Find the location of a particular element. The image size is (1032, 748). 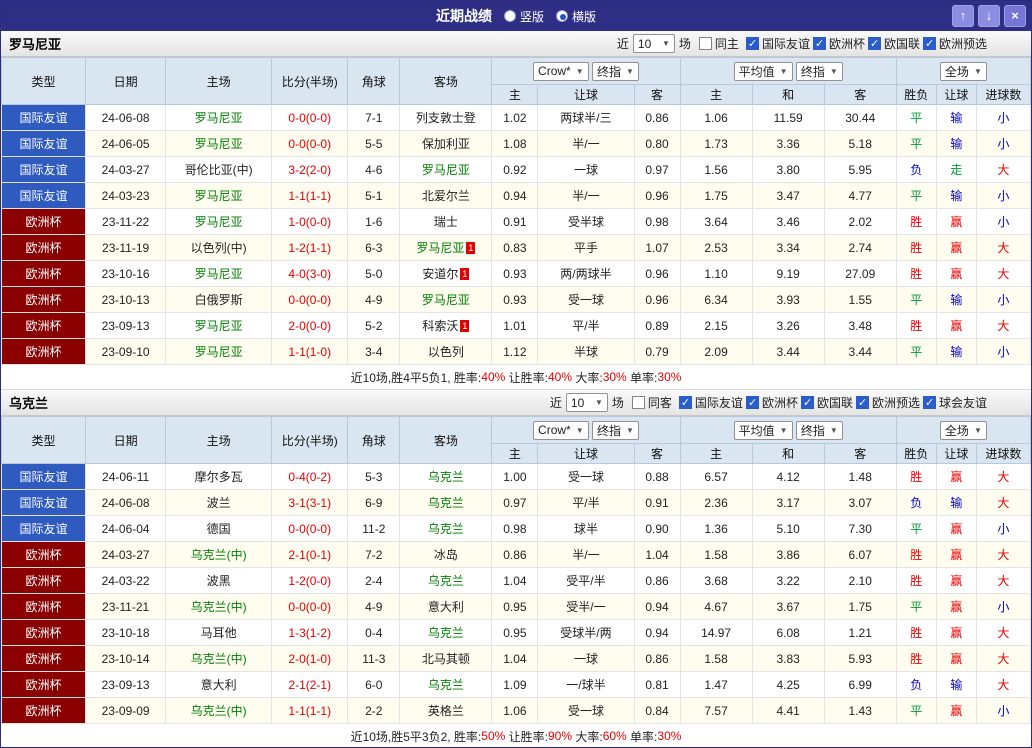

score-cell: 2-1(2-1) is located at coordinates (310, 684).